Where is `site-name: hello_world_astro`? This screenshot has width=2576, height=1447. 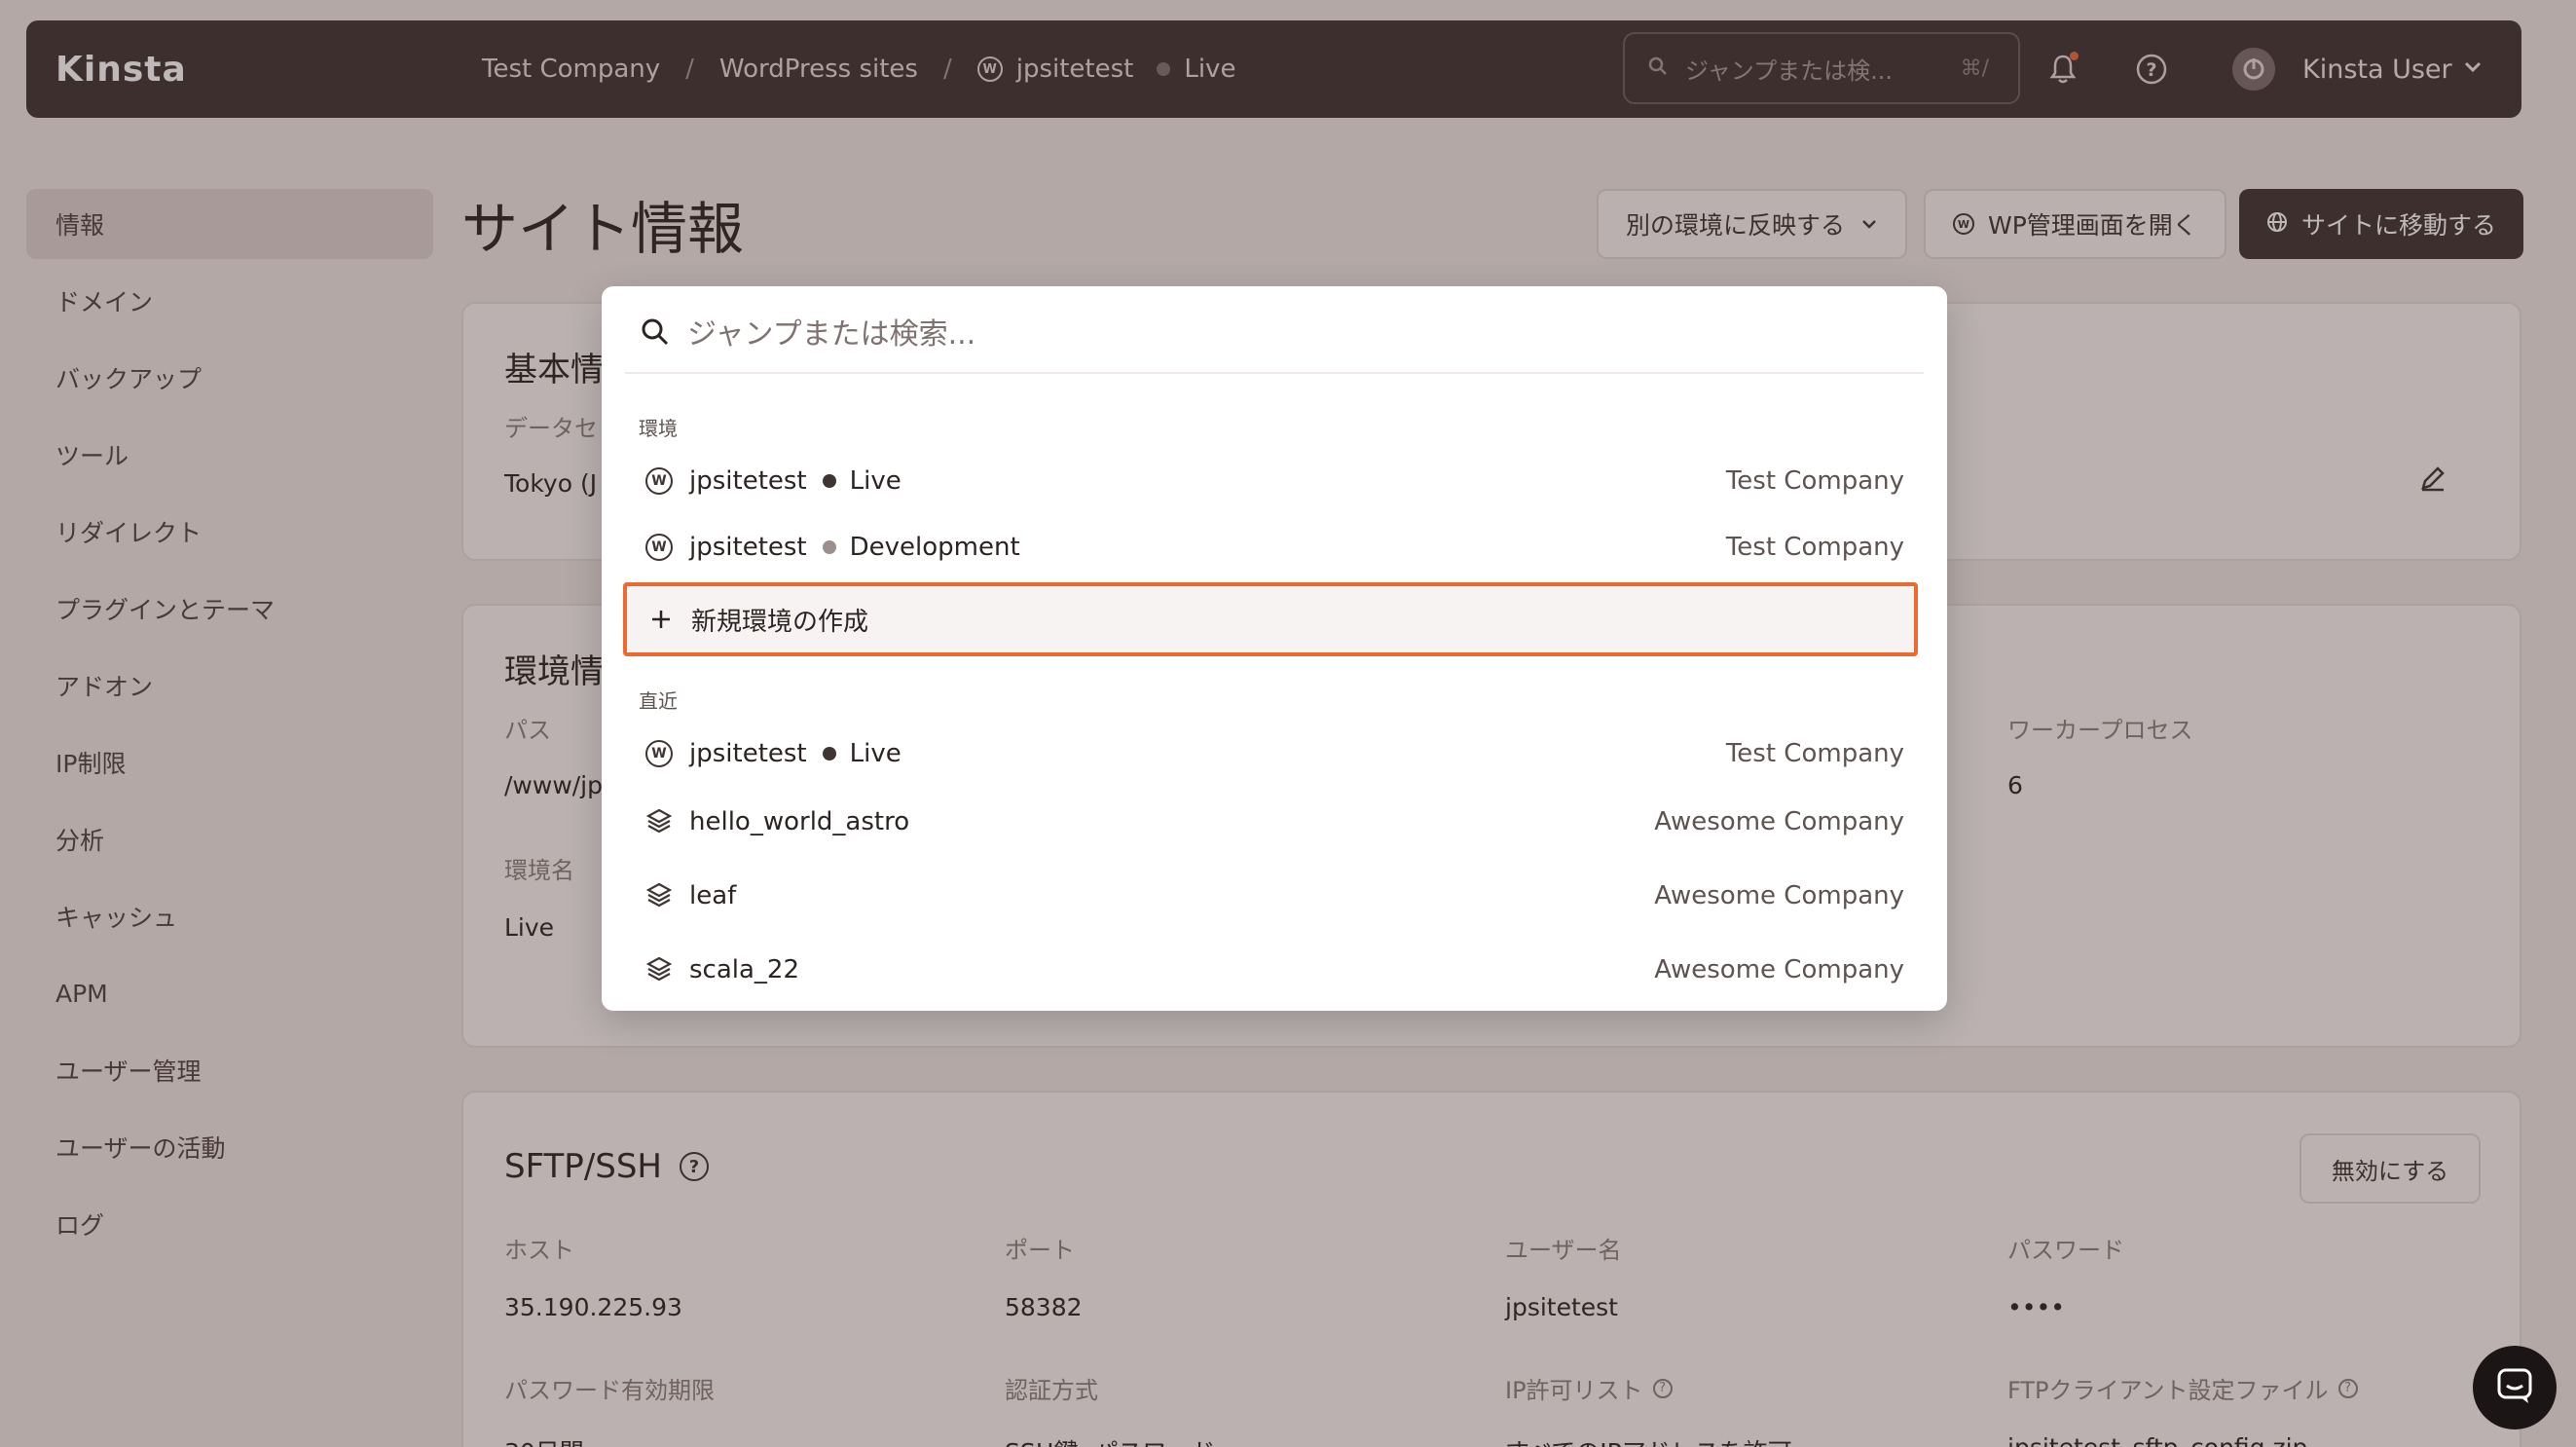 site-name: hello_world_astro is located at coordinates (799, 821).